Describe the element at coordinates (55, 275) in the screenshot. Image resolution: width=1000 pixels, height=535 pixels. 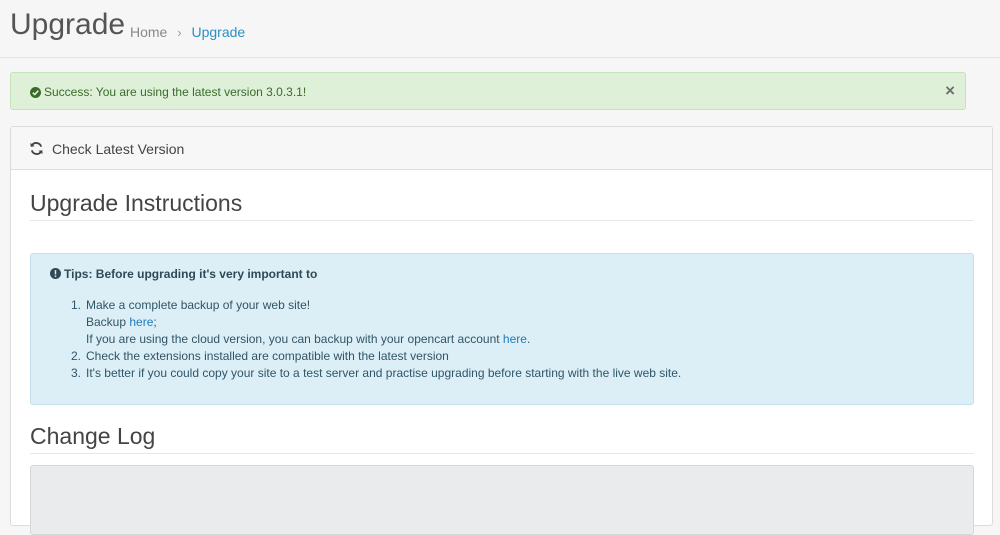
I see `info-circle-icon` at that location.